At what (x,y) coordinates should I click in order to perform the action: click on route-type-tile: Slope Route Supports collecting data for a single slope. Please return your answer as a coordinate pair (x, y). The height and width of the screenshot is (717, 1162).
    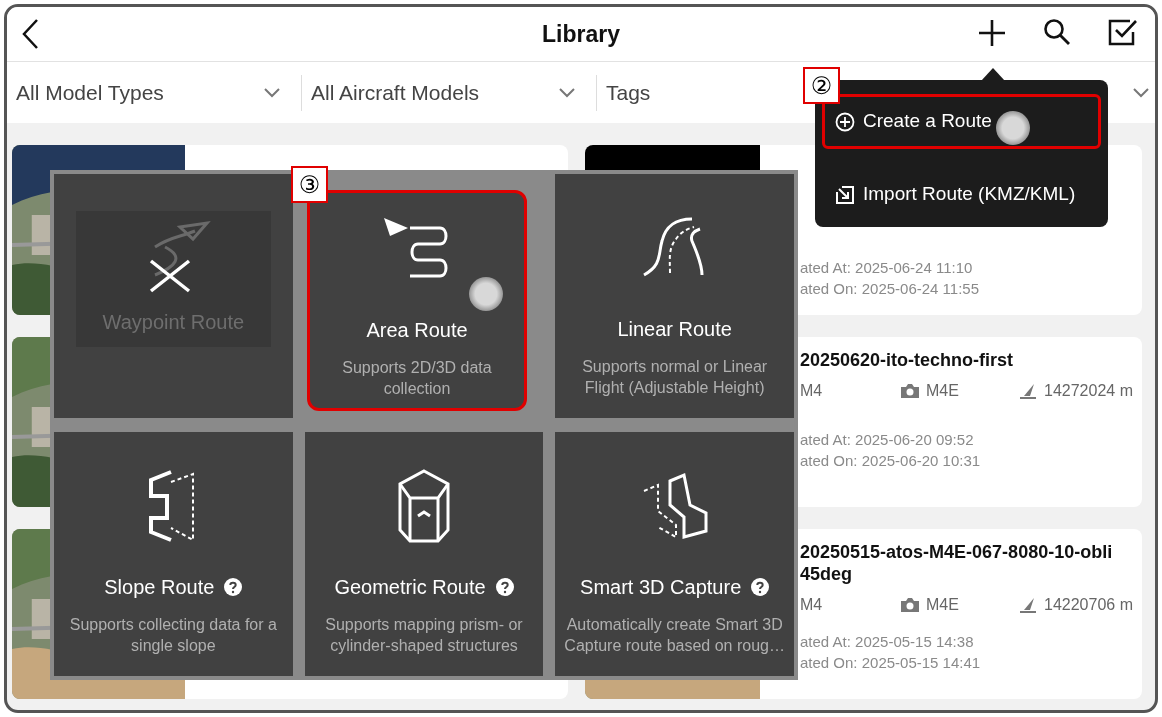
    Looking at the image, I should click on (173, 554).